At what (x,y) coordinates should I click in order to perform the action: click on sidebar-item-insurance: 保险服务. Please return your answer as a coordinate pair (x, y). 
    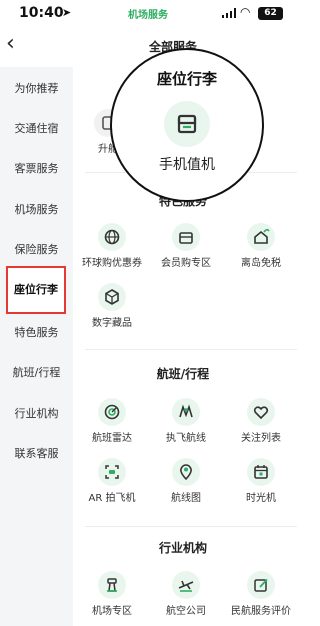
    Looking at the image, I should click on (36, 249).